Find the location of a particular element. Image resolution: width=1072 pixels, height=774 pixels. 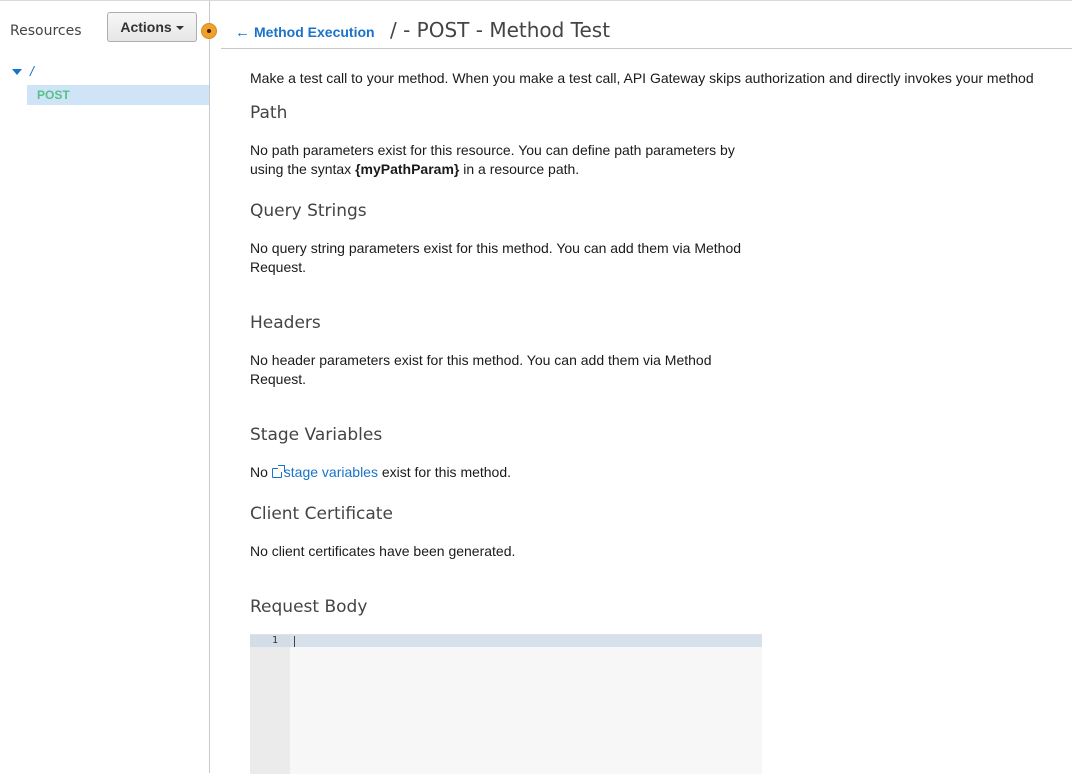

arrow-left-icon: ← is located at coordinates (242, 32).